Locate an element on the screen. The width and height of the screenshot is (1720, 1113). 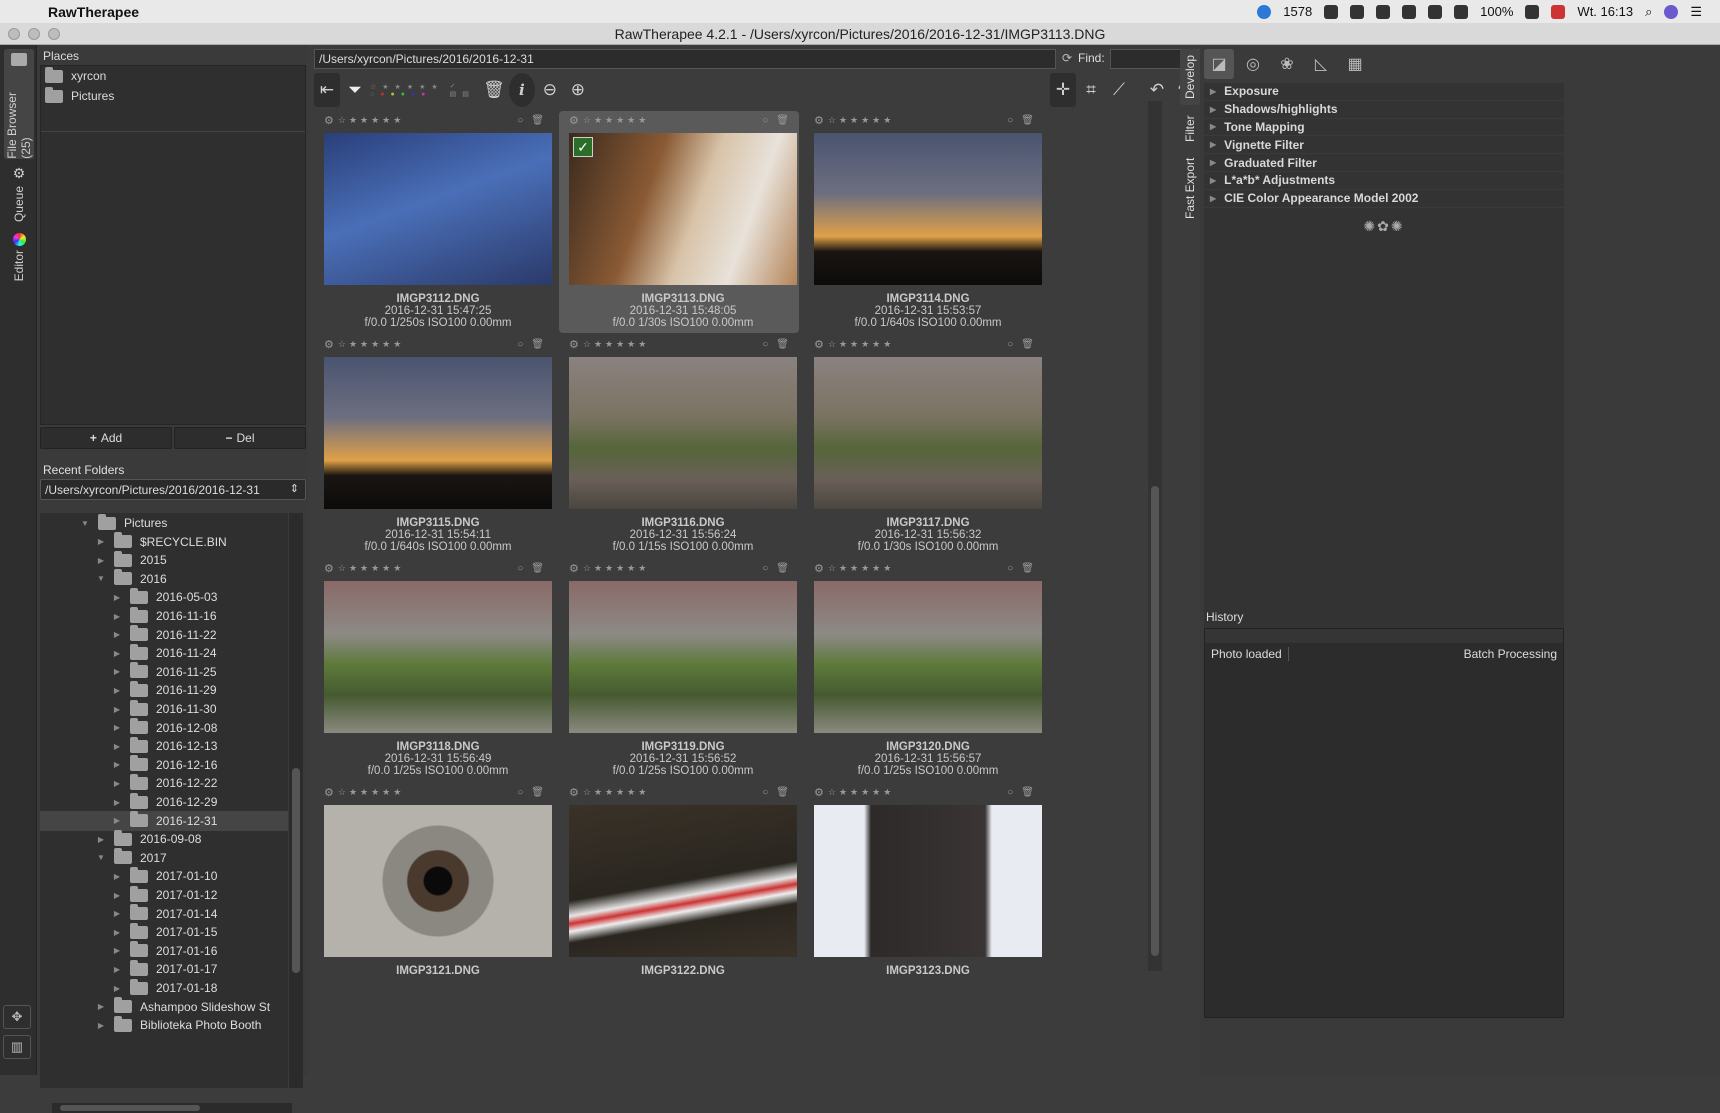
crop-icon: ⌗ is located at coordinates (1091, 90).